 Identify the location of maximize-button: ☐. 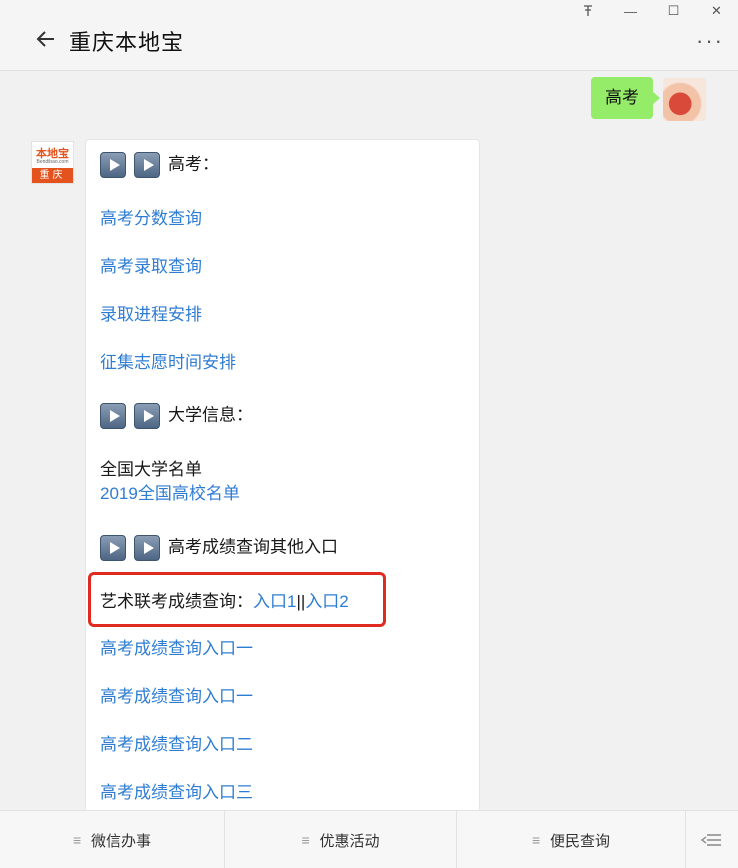
(673, 11).